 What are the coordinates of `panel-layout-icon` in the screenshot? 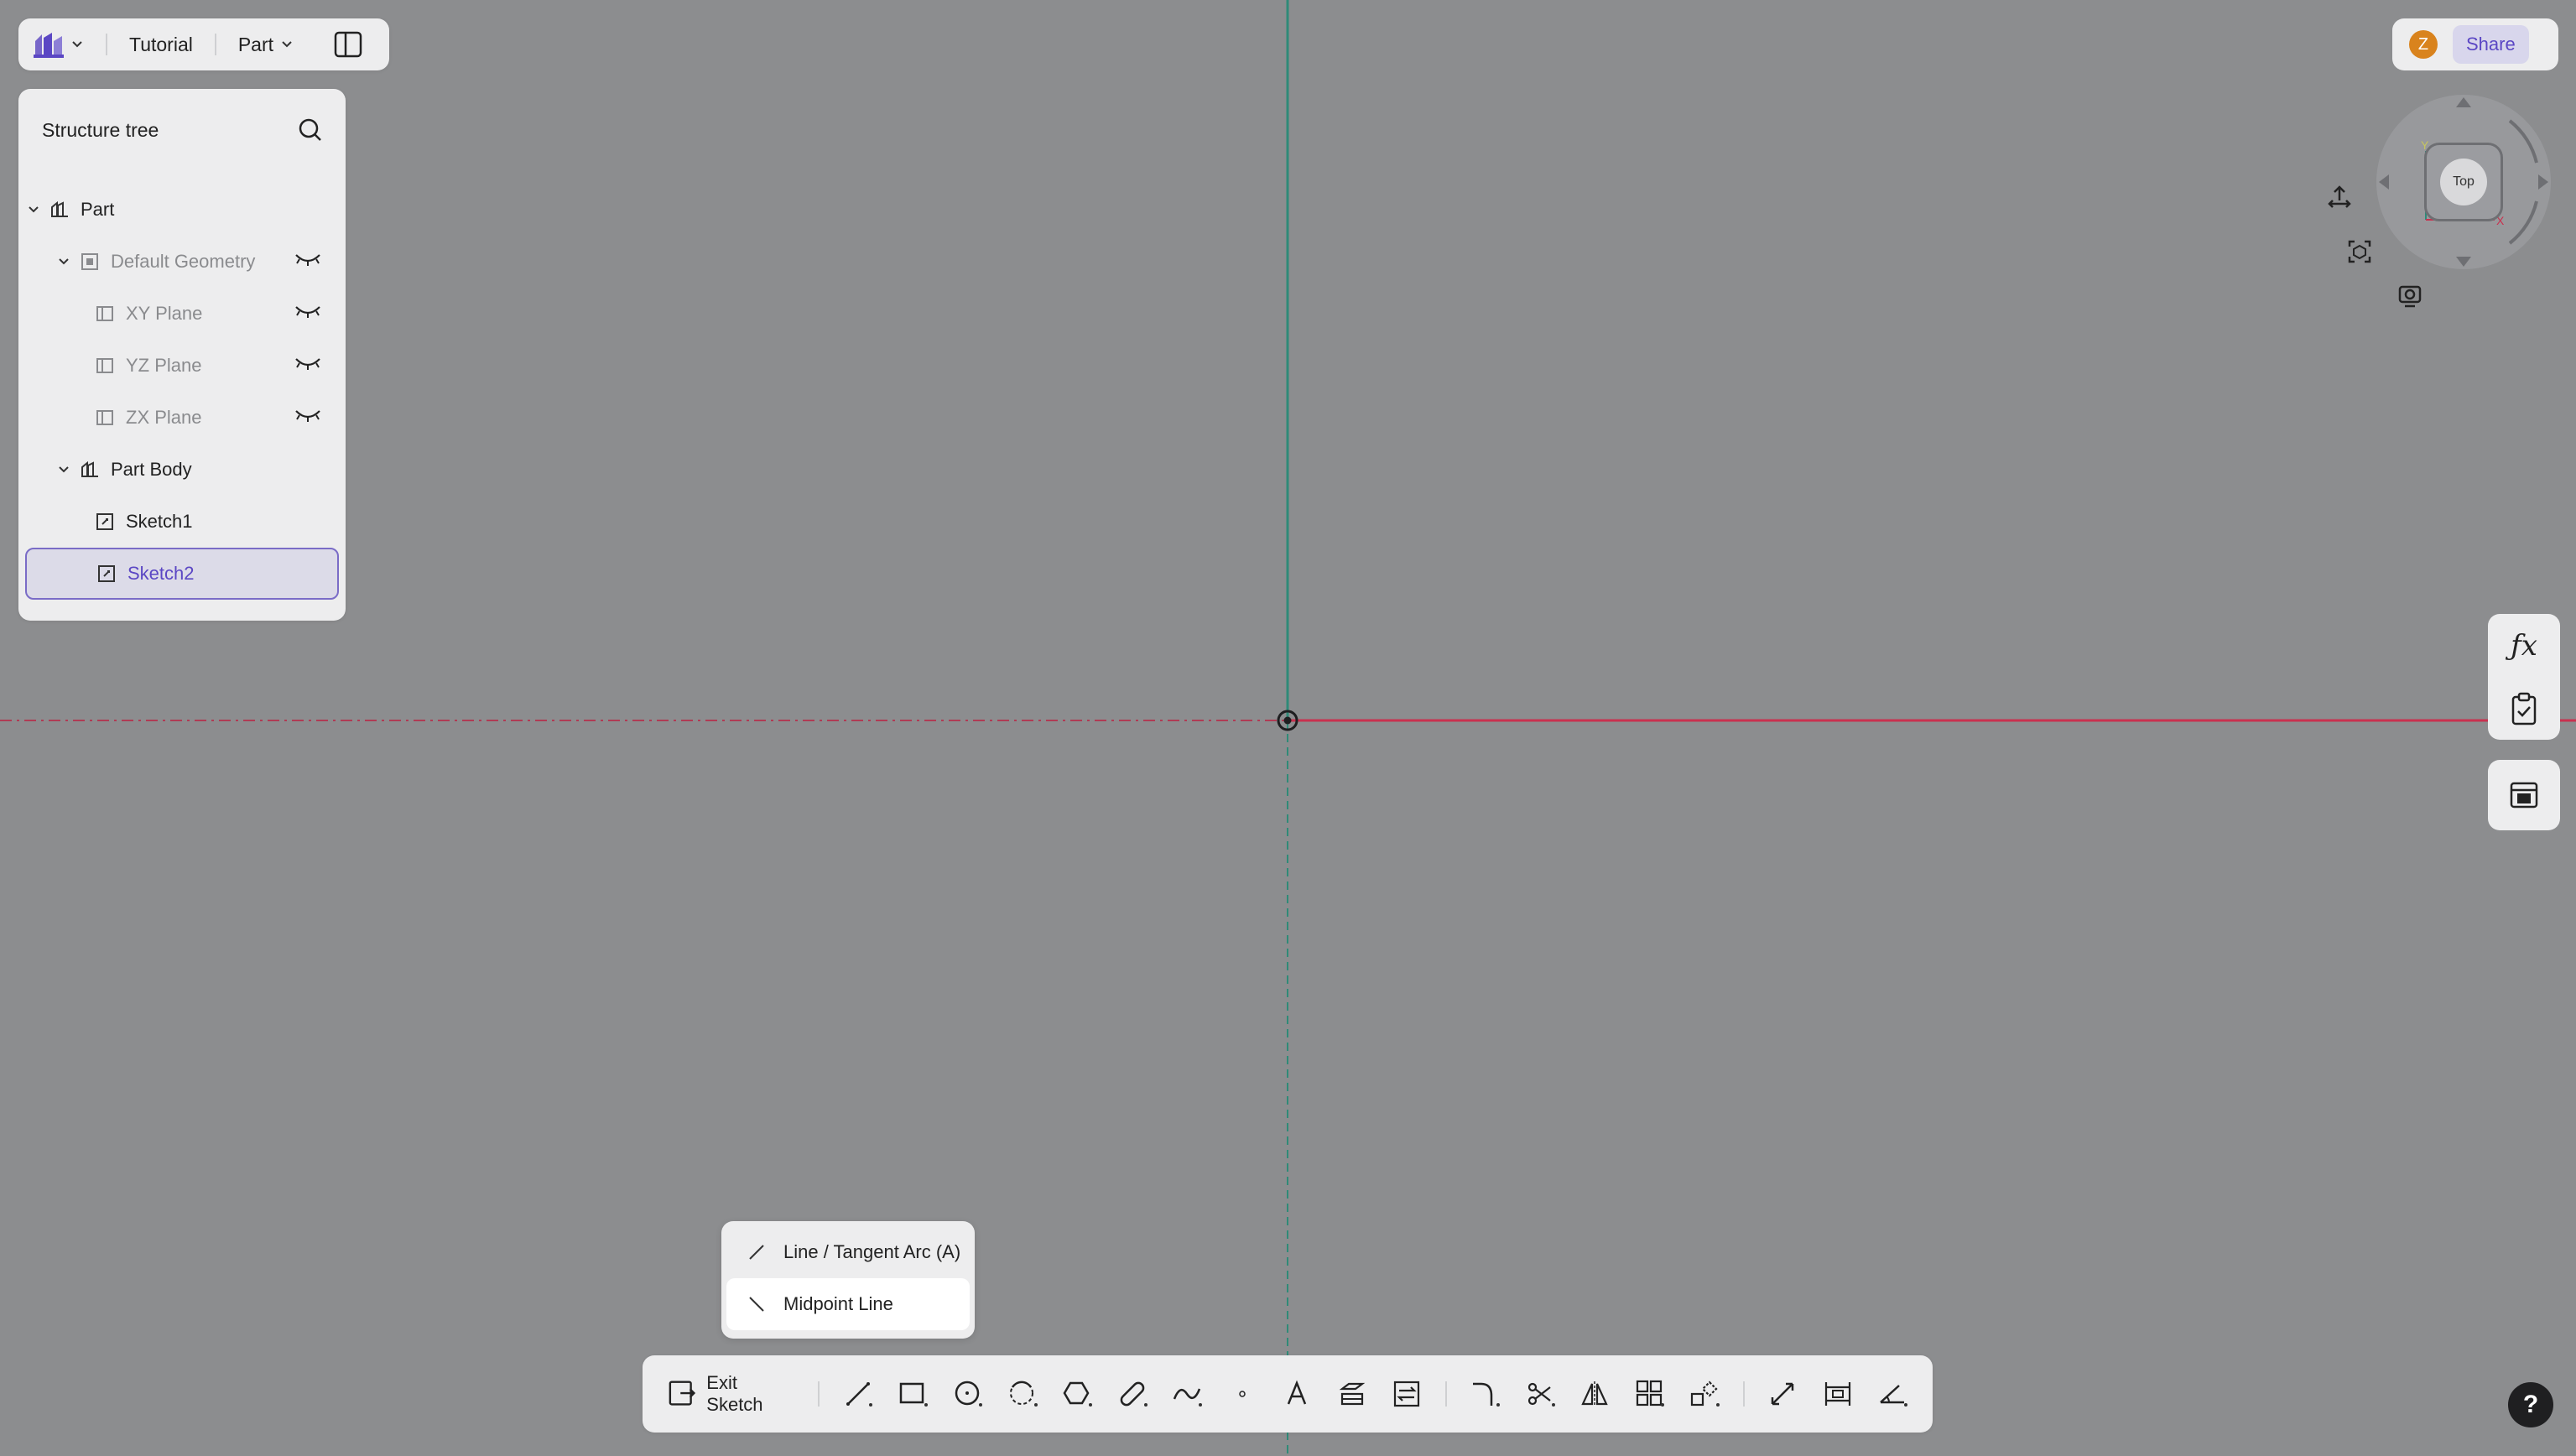 It's located at (348, 44).